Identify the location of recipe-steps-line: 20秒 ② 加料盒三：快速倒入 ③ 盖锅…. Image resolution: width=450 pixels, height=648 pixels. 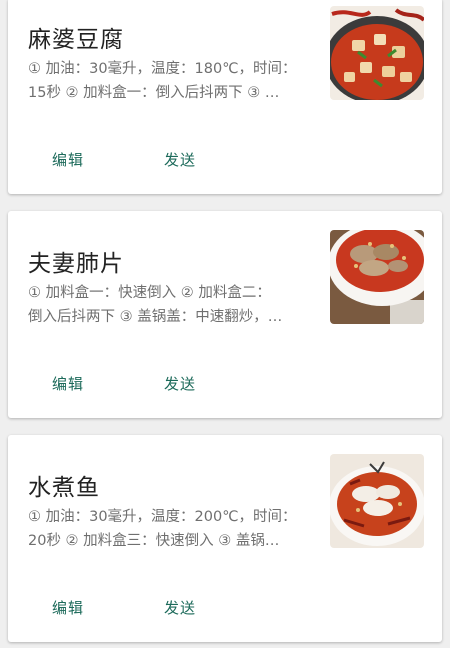
(154, 541).